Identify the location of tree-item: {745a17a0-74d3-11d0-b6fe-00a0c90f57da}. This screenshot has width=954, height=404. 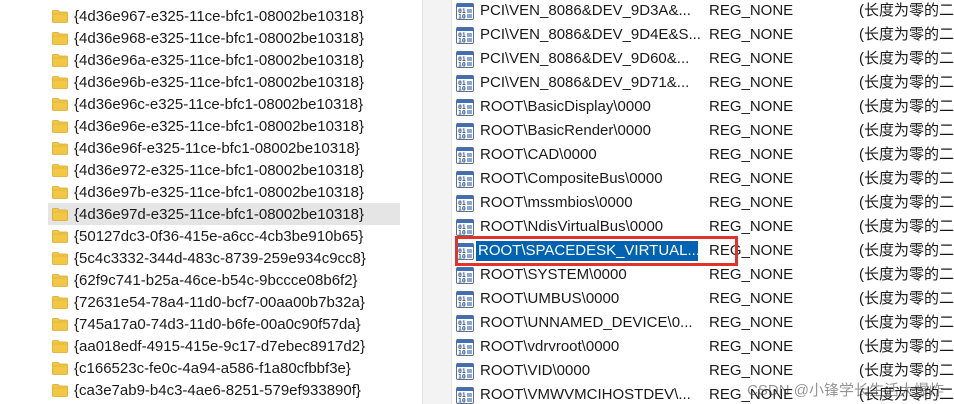
(224, 324).